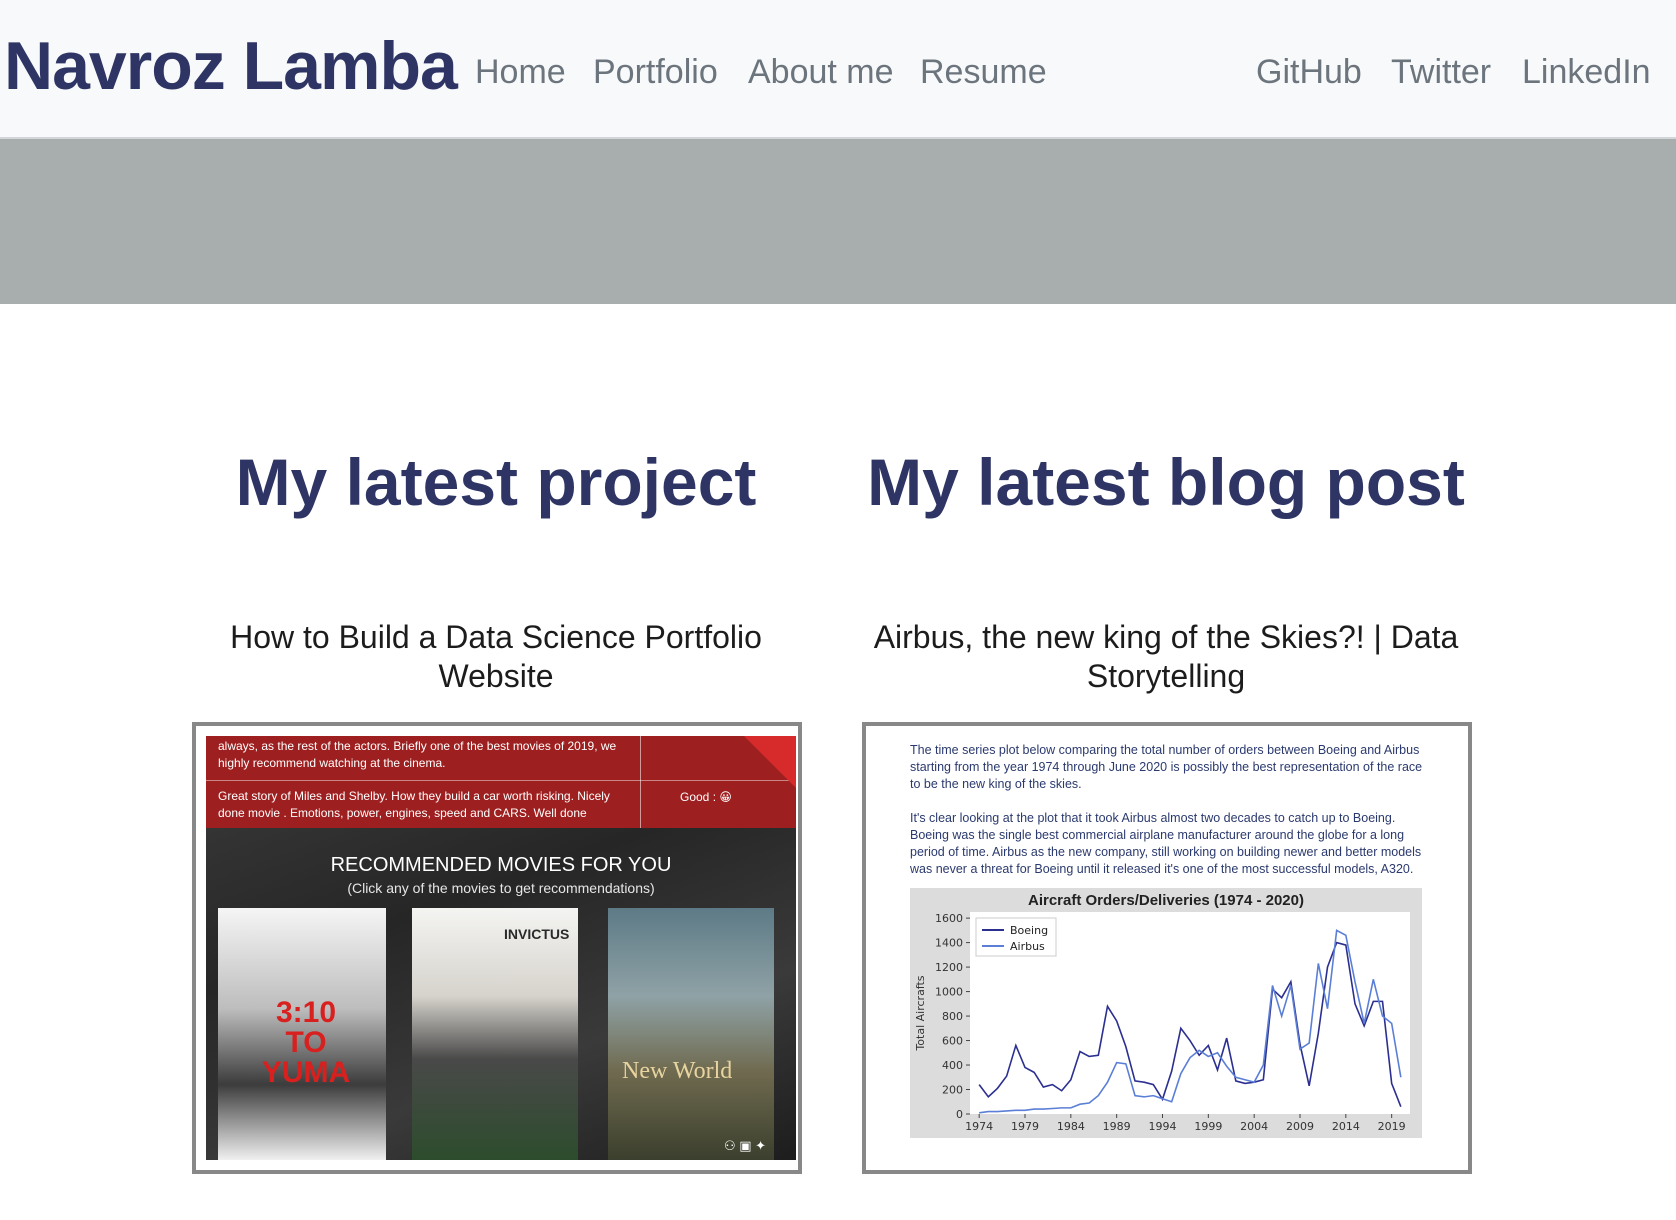 This screenshot has height=1220, width=1676. I want to click on y-tick-label: 1200, so click(949, 967).